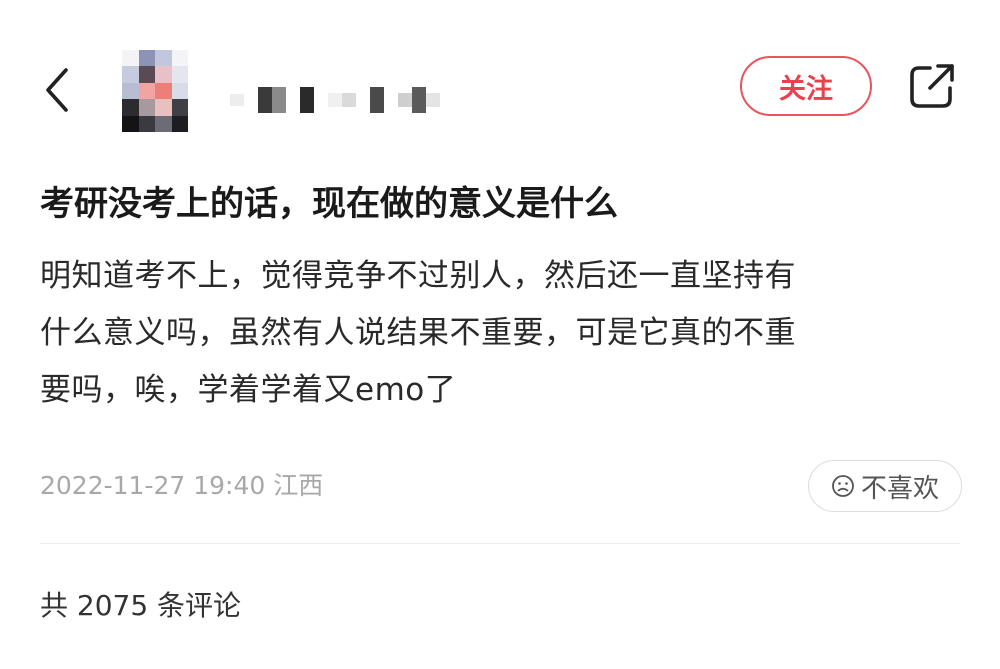  What do you see at coordinates (298, 485) in the screenshot?
I see `post-location: 江西` at bounding box center [298, 485].